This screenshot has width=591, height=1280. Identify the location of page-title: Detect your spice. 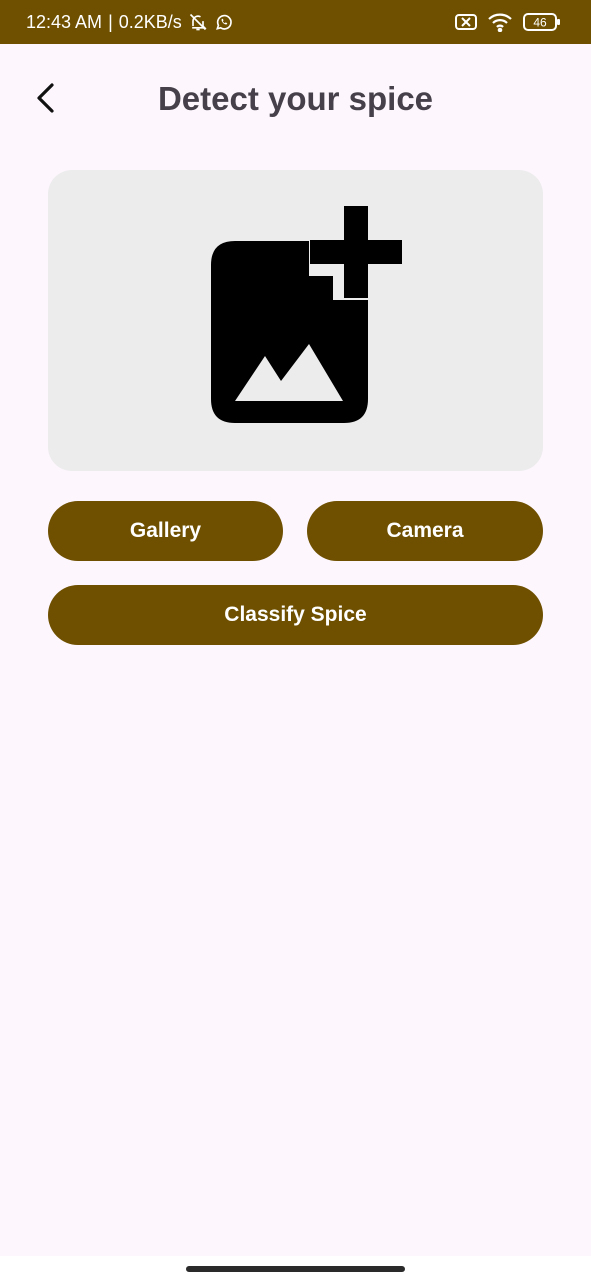
(295, 98).